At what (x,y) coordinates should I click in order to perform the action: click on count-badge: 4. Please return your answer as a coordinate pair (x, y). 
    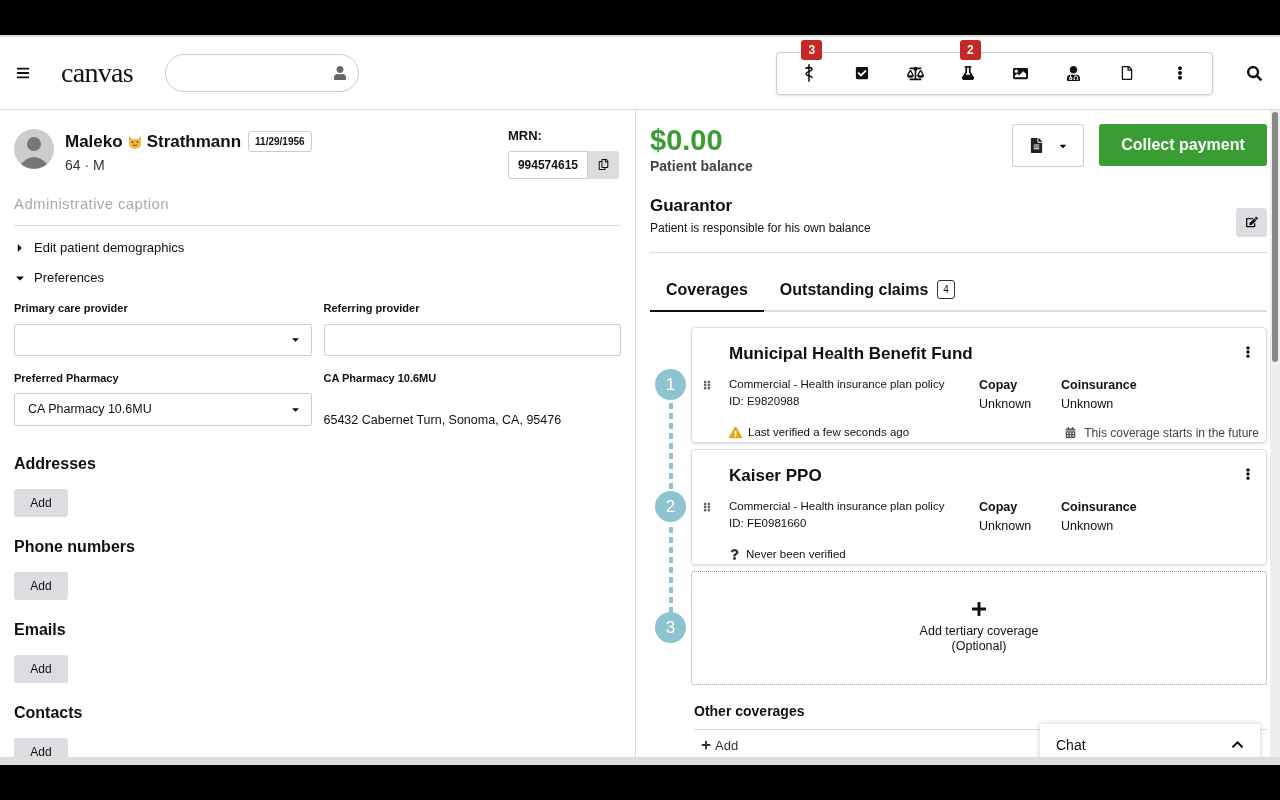
    Looking at the image, I should click on (946, 289).